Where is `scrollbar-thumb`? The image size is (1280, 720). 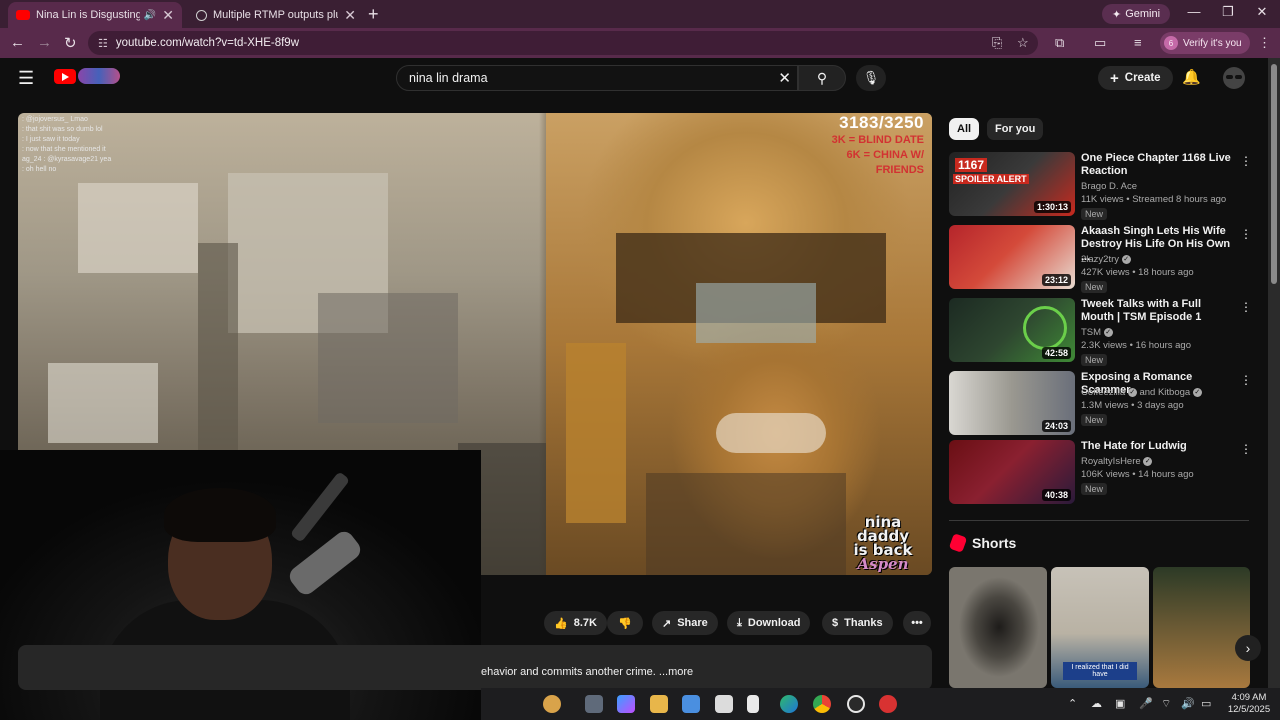 scrollbar-thumb is located at coordinates (1274, 174).